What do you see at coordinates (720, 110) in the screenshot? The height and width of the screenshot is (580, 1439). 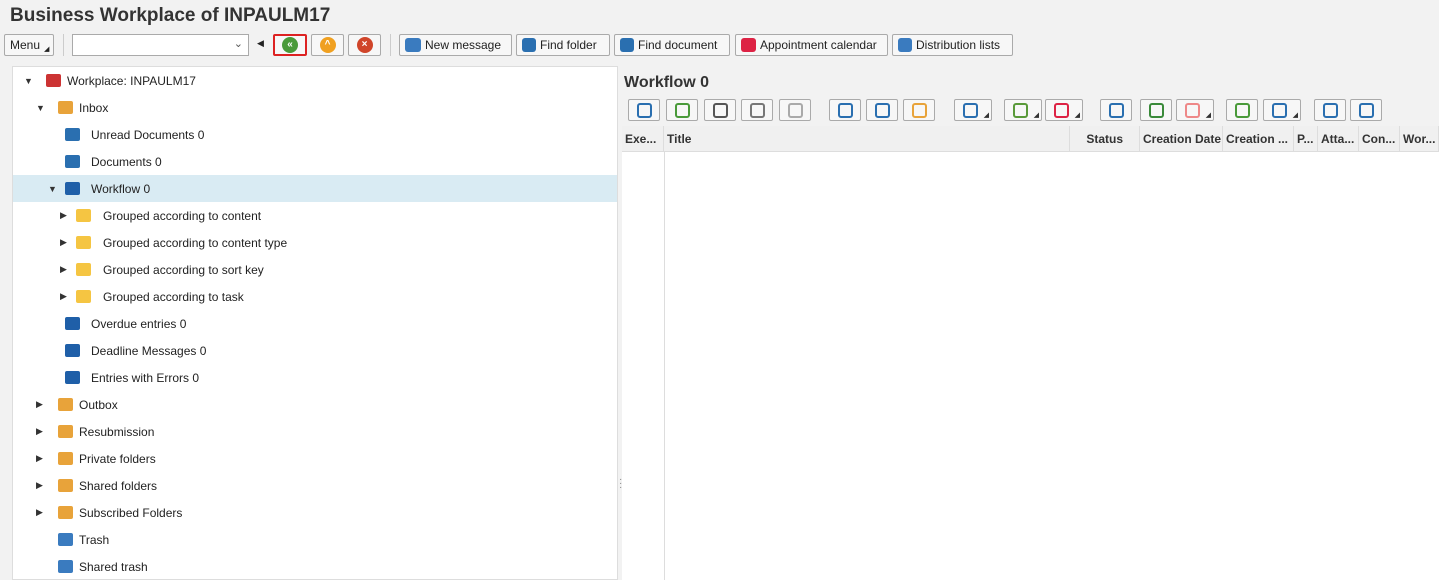 I see `display-button` at bounding box center [720, 110].